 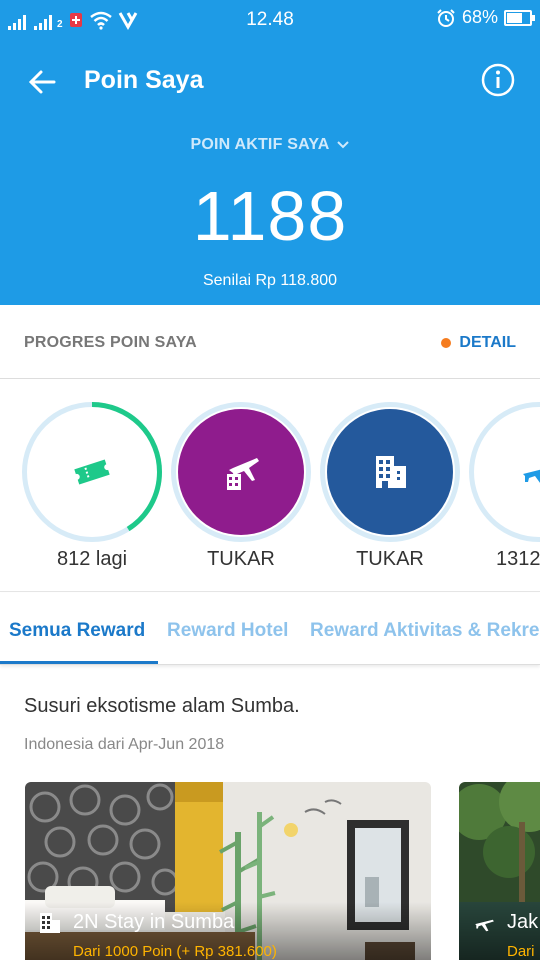 I want to click on chevron-down-icon, so click(x=342, y=145).